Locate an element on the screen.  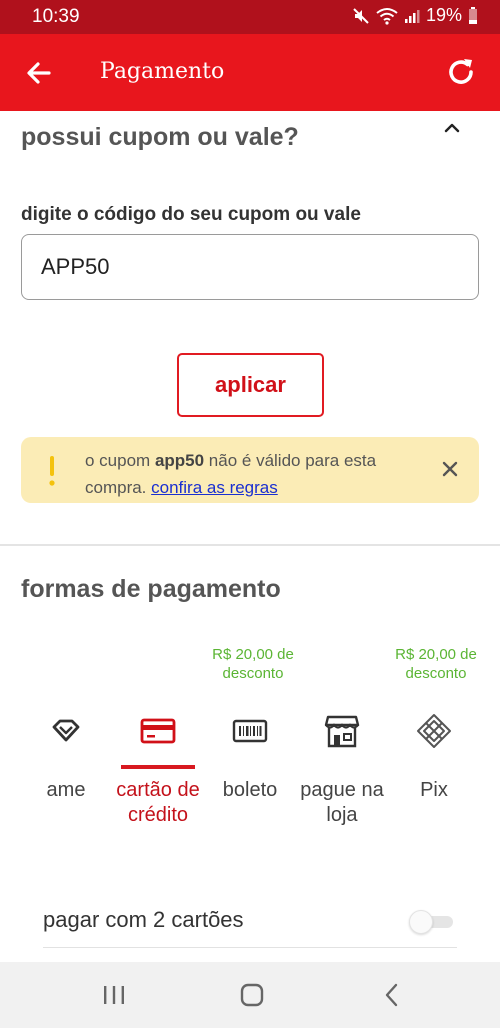
refresh-button is located at coordinates (461, 72).